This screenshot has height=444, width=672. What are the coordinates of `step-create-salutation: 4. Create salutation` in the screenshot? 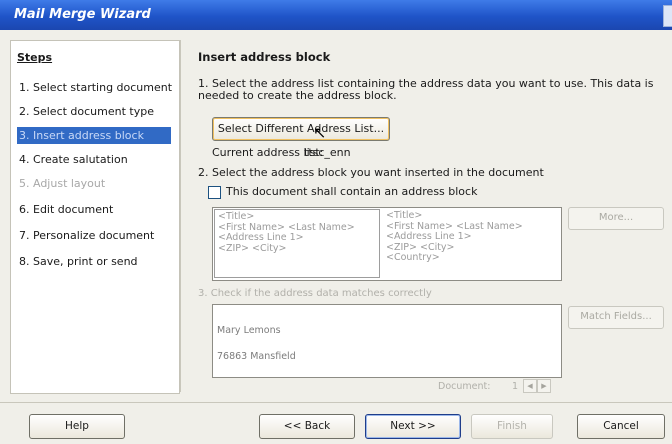 It's located at (94, 159).